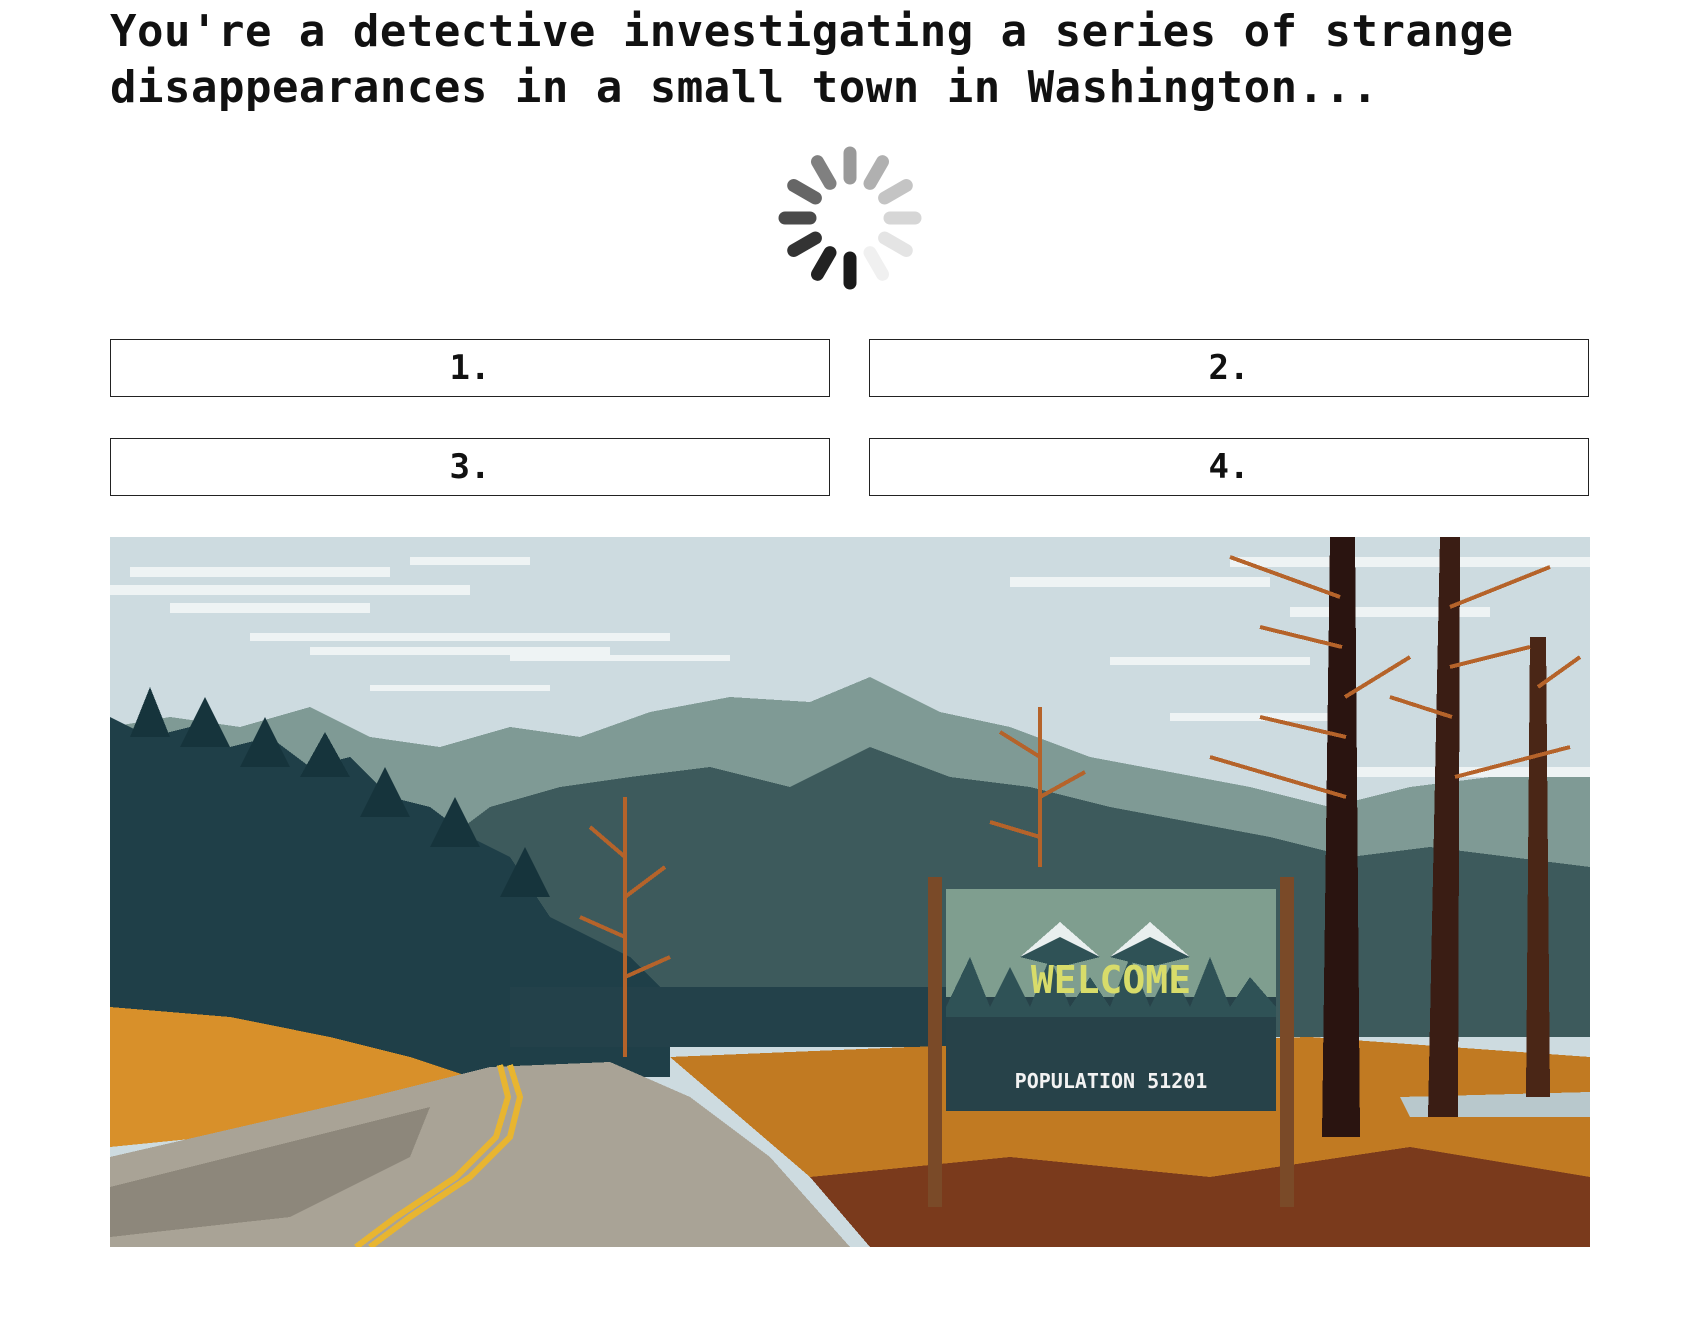 The image size is (1696, 1324). Describe the element at coordinates (935, 1042) in the screenshot. I see `sign-post-left` at that location.